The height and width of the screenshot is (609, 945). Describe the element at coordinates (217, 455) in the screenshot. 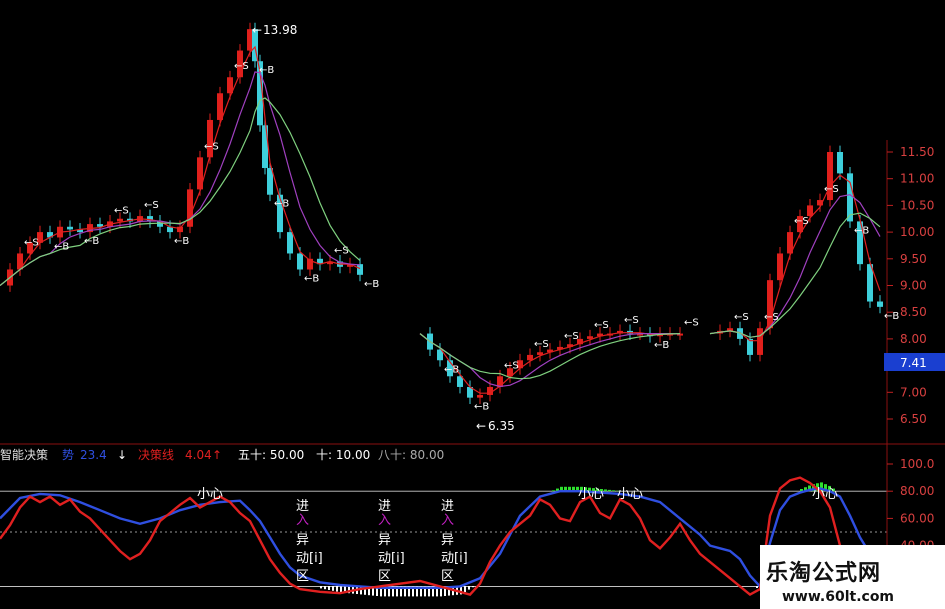

I see `up-arrow-icon: ↑` at that location.